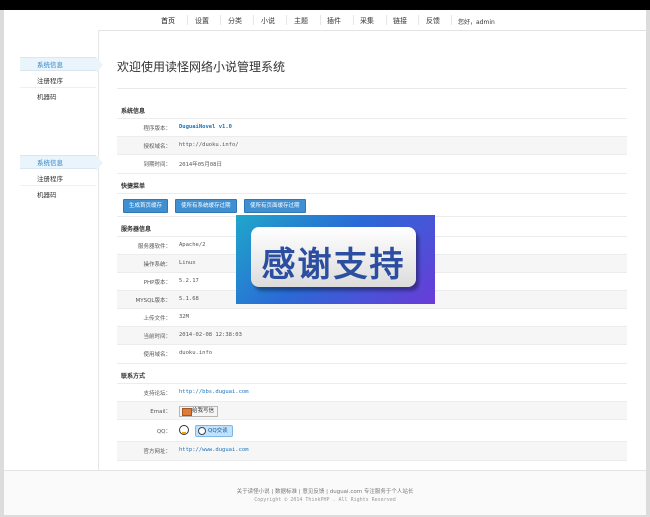 This screenshot has height=517, width=650. I want to click on sidebar-item-system-info: 系统信息, so click(61, 65).